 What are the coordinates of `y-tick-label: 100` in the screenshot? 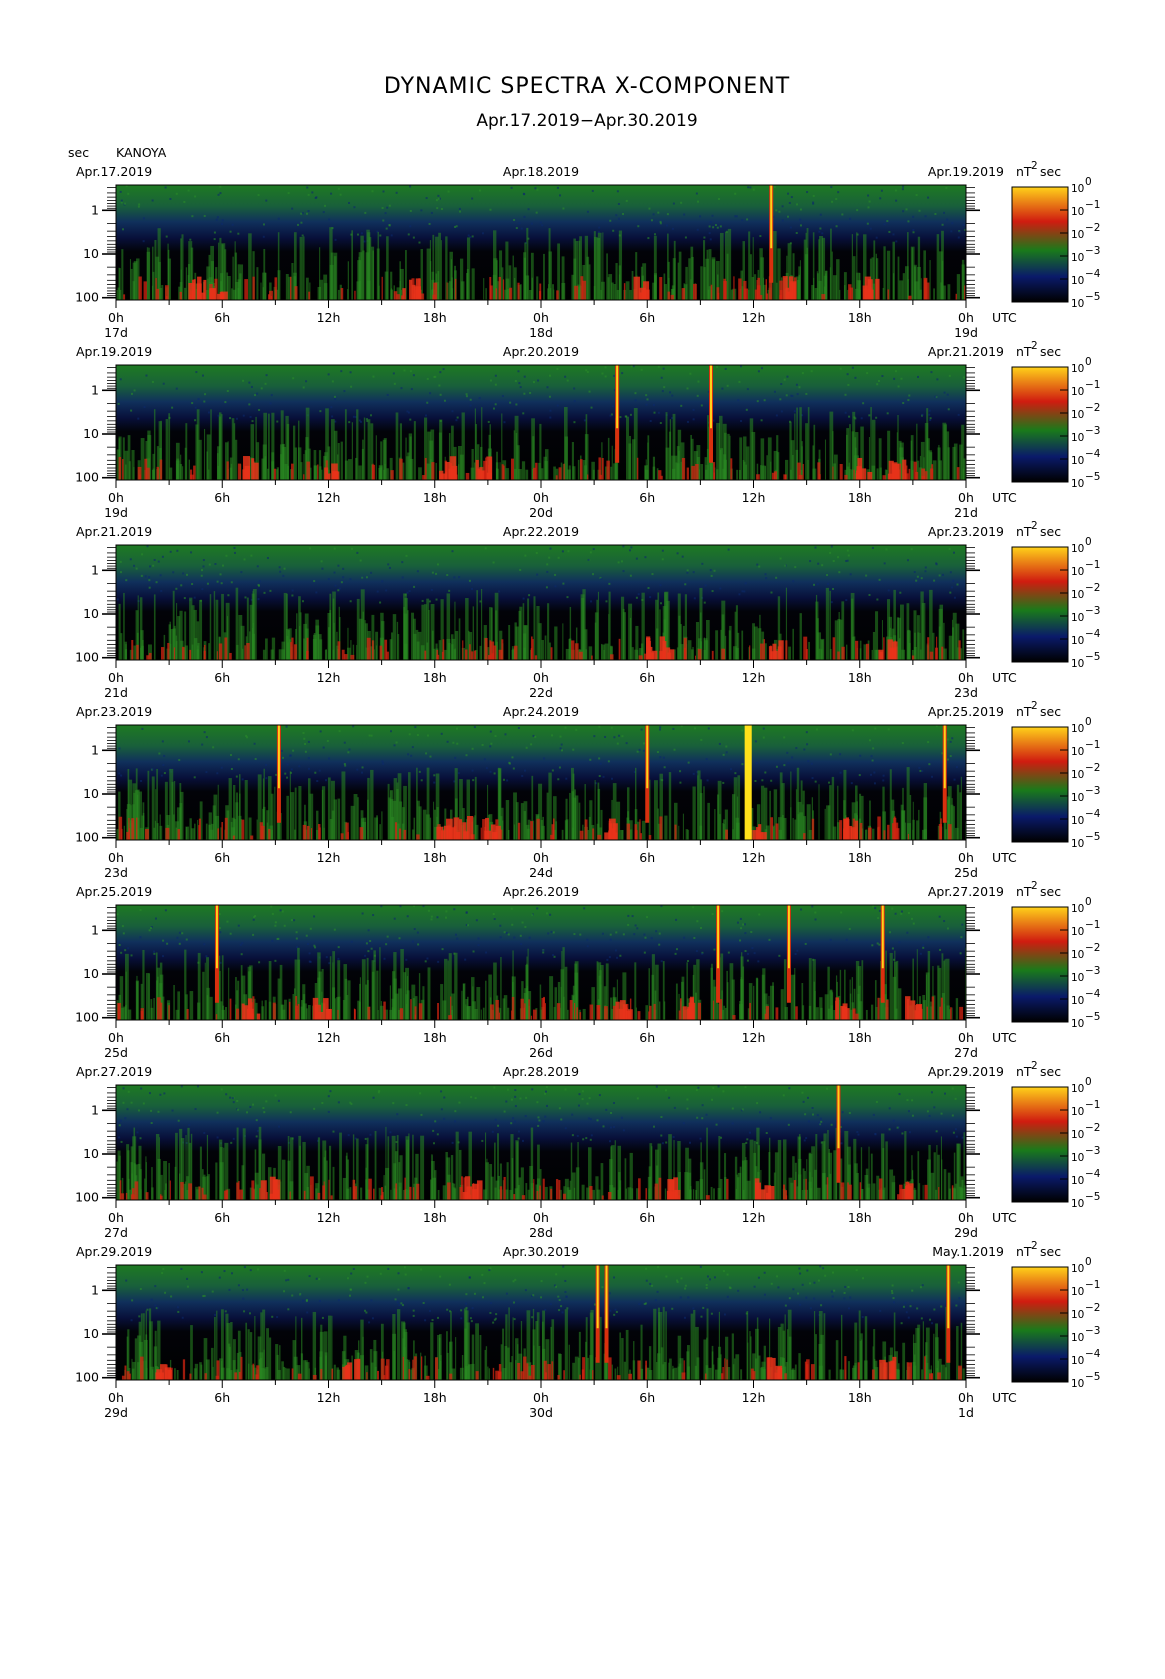 It's located at (87, 657).